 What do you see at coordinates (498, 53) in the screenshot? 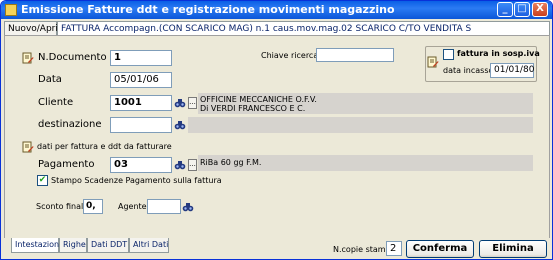
I see `fattura-sosp-label: fattura in sosp.iva` at bounding box center [498, 53].